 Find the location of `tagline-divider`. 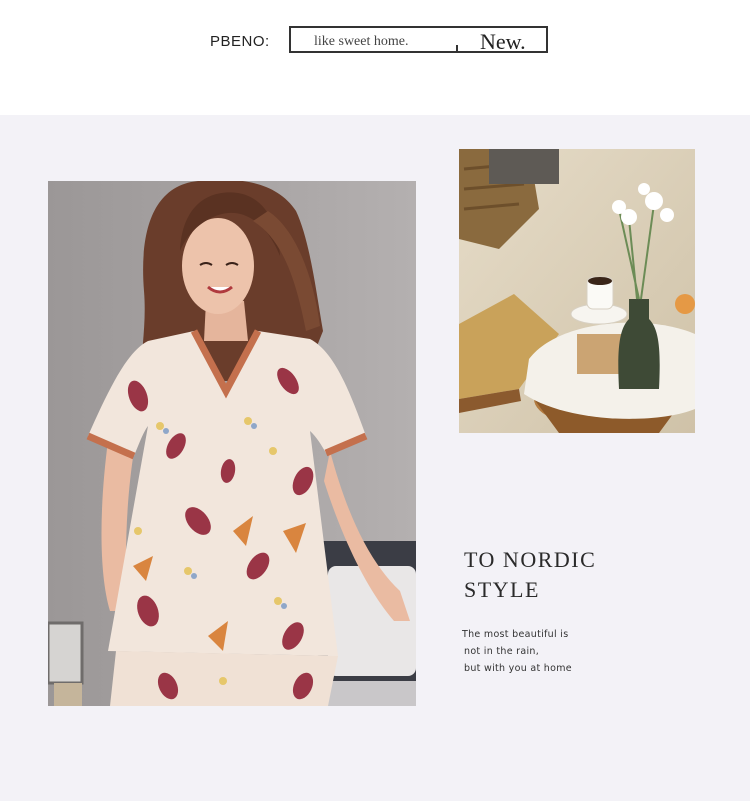

tagline-divider is located at coordinates (457, 49).